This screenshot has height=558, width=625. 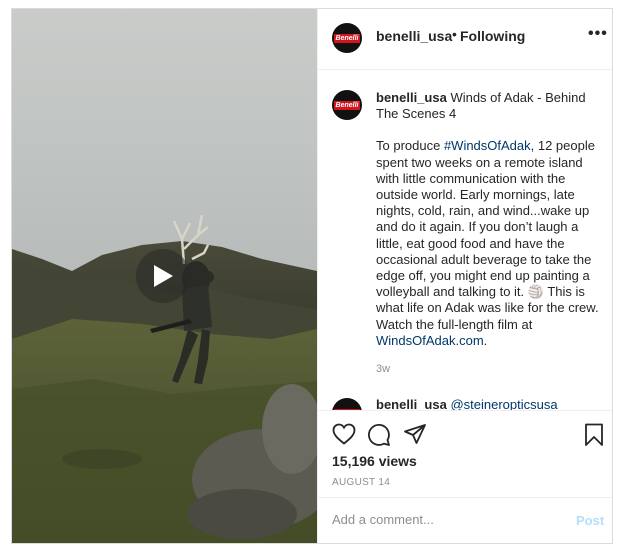 What do you see at coordinates (414, 36) in the screenshot?
I see `header-username: benelli_usa` at bounding box center [414, 36].